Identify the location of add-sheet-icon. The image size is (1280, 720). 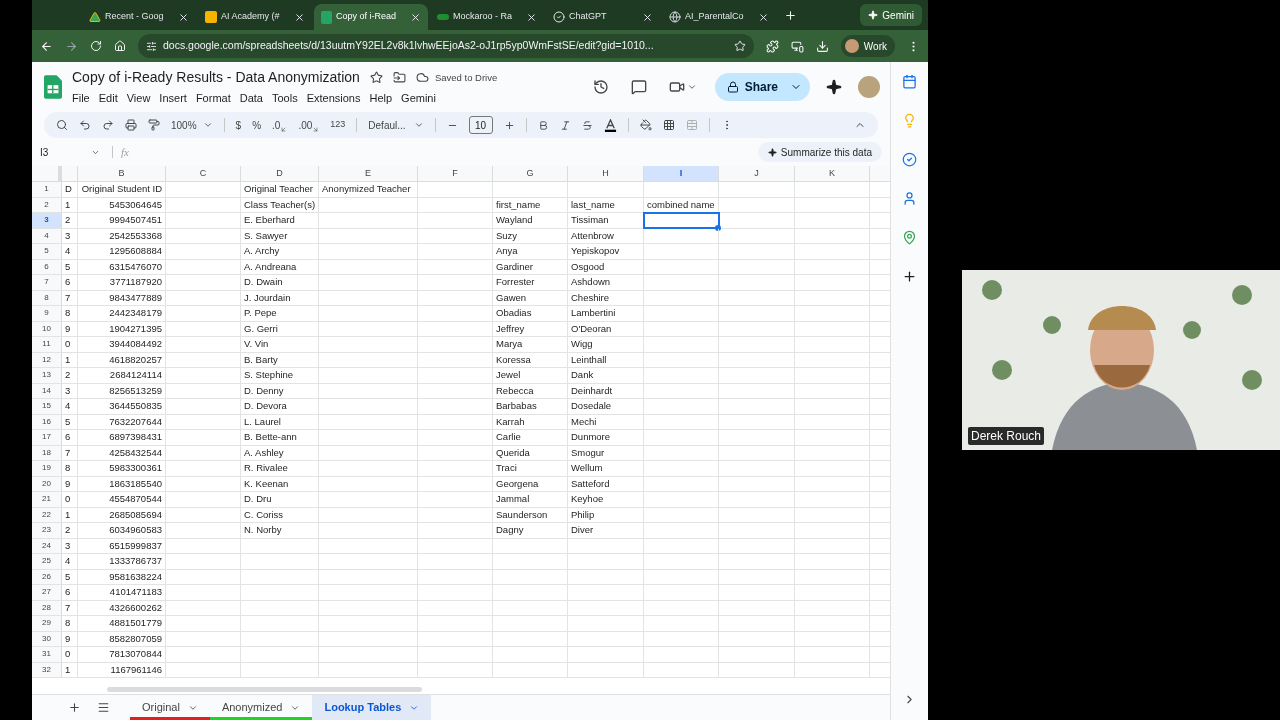
(74, 707).